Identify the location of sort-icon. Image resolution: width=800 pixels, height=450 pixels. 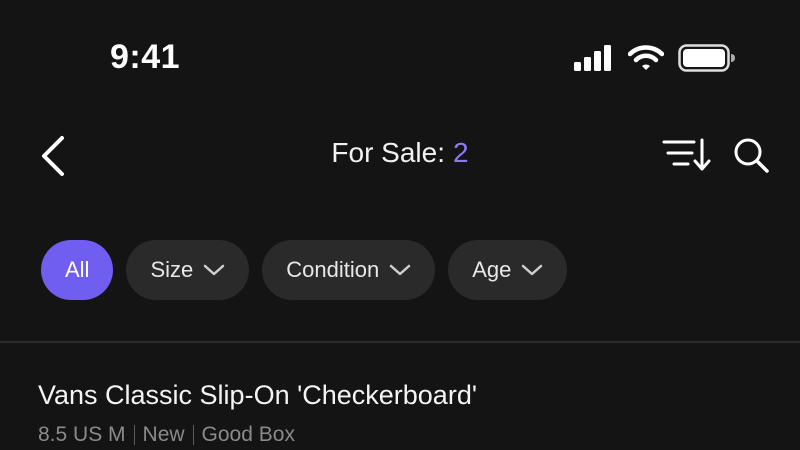
(686, 159).